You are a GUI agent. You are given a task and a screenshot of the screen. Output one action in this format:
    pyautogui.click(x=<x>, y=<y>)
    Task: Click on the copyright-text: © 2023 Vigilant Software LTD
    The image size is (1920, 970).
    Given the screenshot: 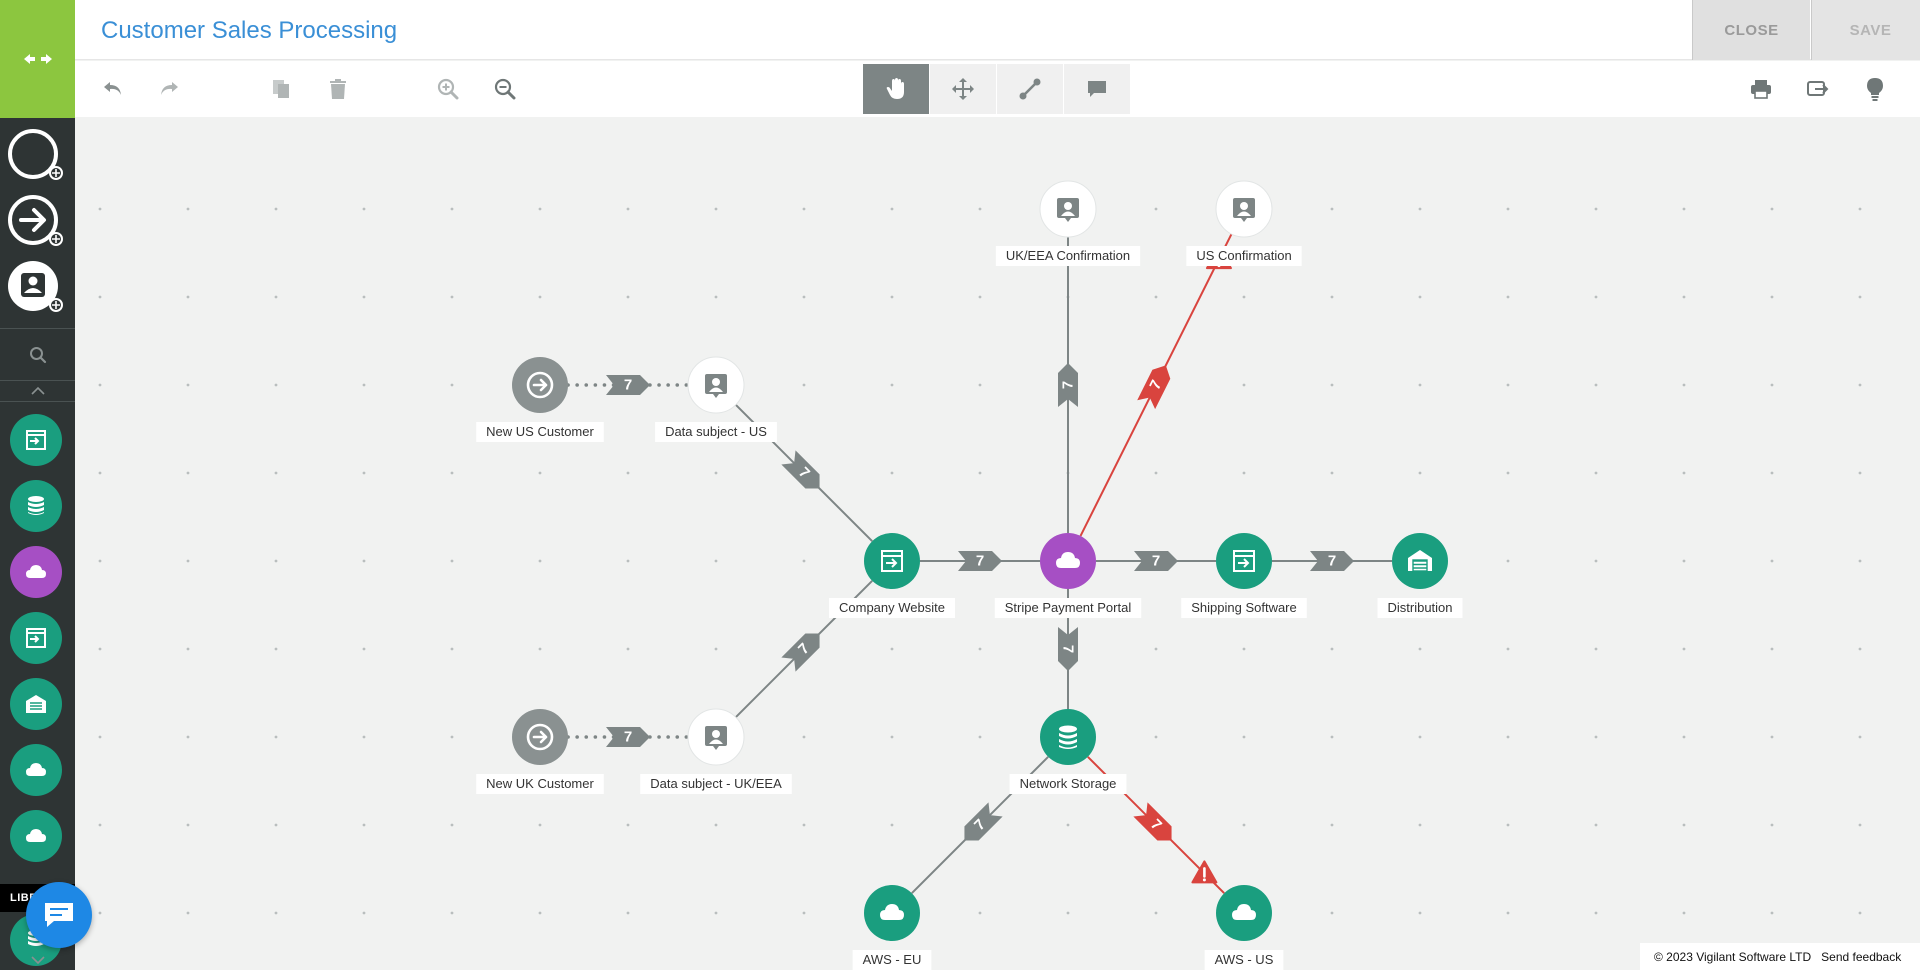 What is the action you would take?
    pyautogui.click(x=1733, y=956)
    